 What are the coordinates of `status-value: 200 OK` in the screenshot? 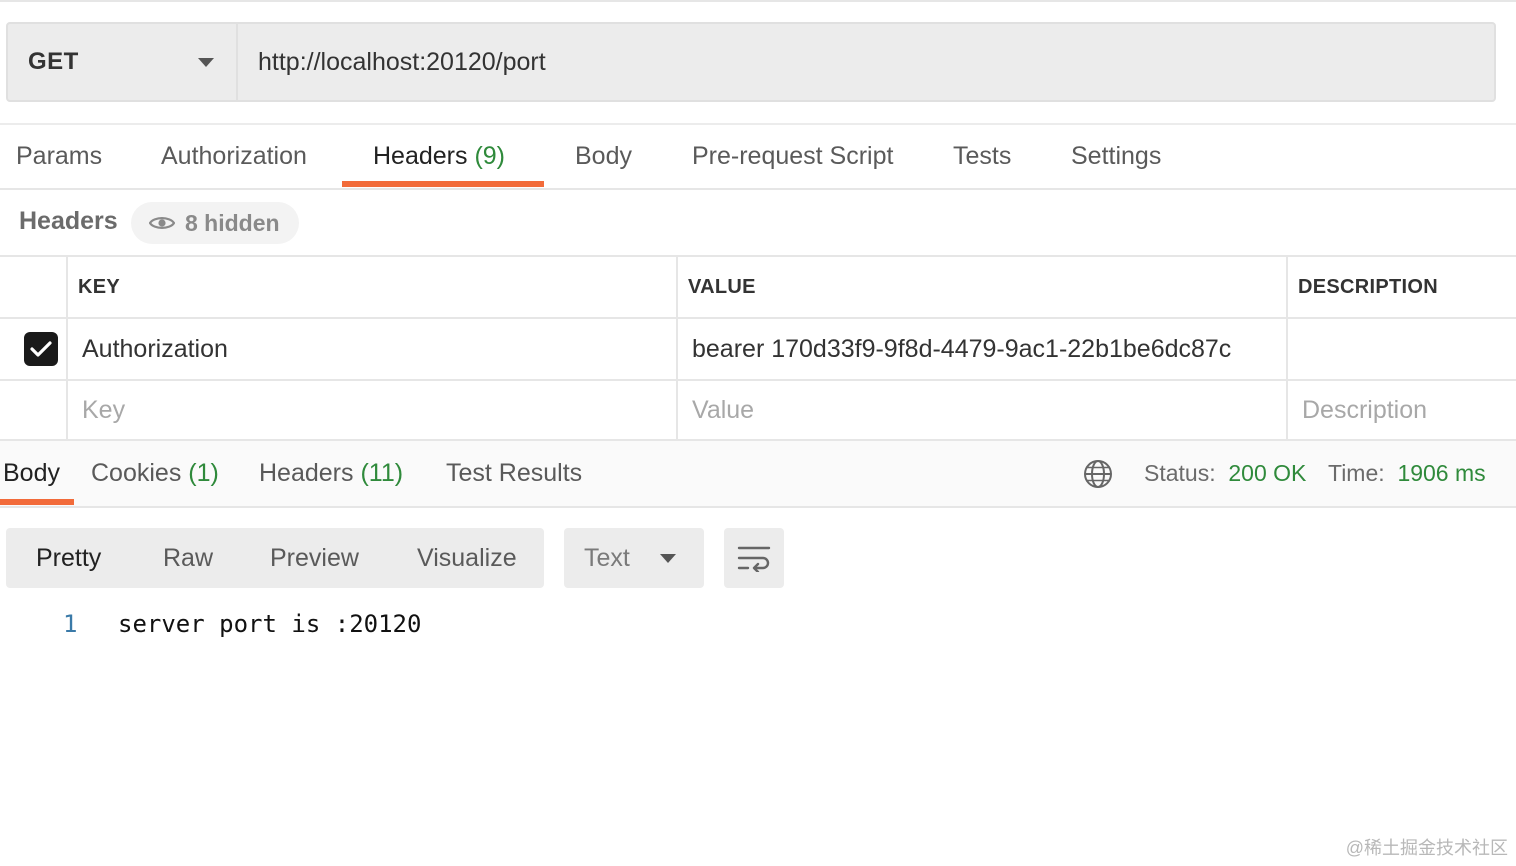 It's located at (1267, 473).